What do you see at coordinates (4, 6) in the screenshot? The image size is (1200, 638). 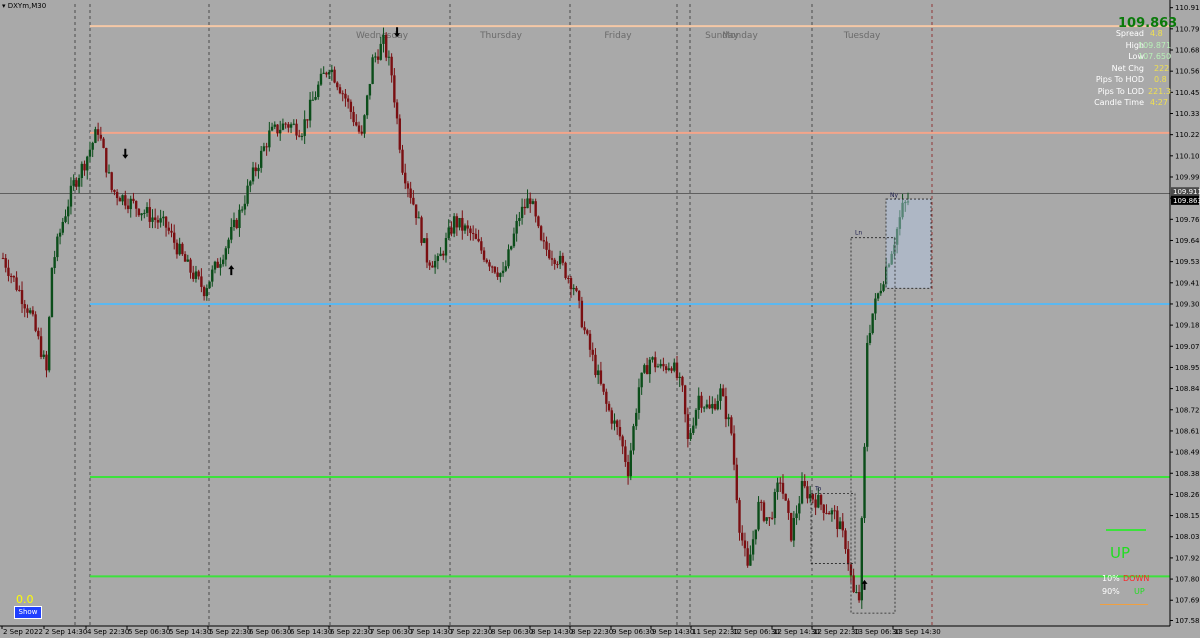 I see `dropdown-icon: ▾` at bounding box center [4, 6].